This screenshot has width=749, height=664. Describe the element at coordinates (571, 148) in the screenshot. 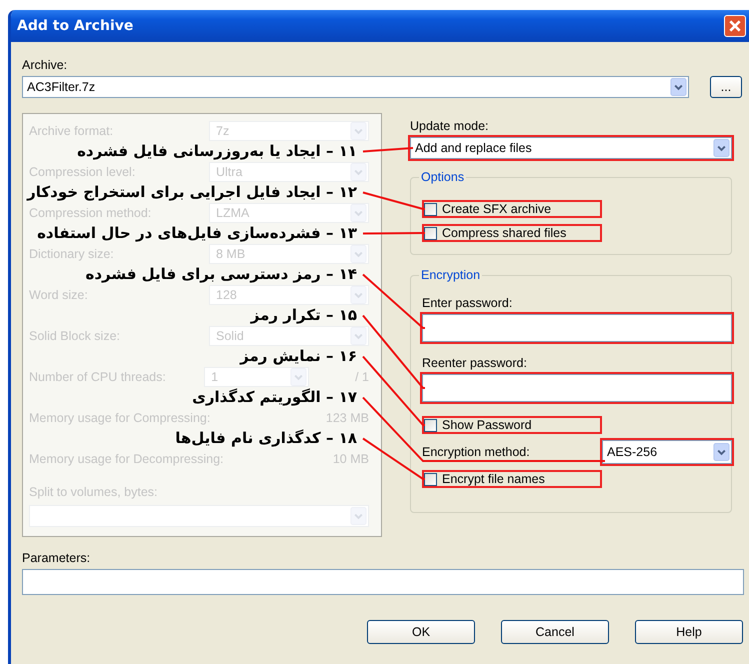

I see `update-mode-combo: Add and replace files` at that location.